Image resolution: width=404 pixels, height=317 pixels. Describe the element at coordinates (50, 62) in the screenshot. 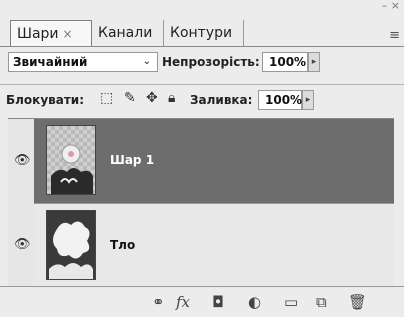

I see `blend-mode-value: Звичайний` at that location.